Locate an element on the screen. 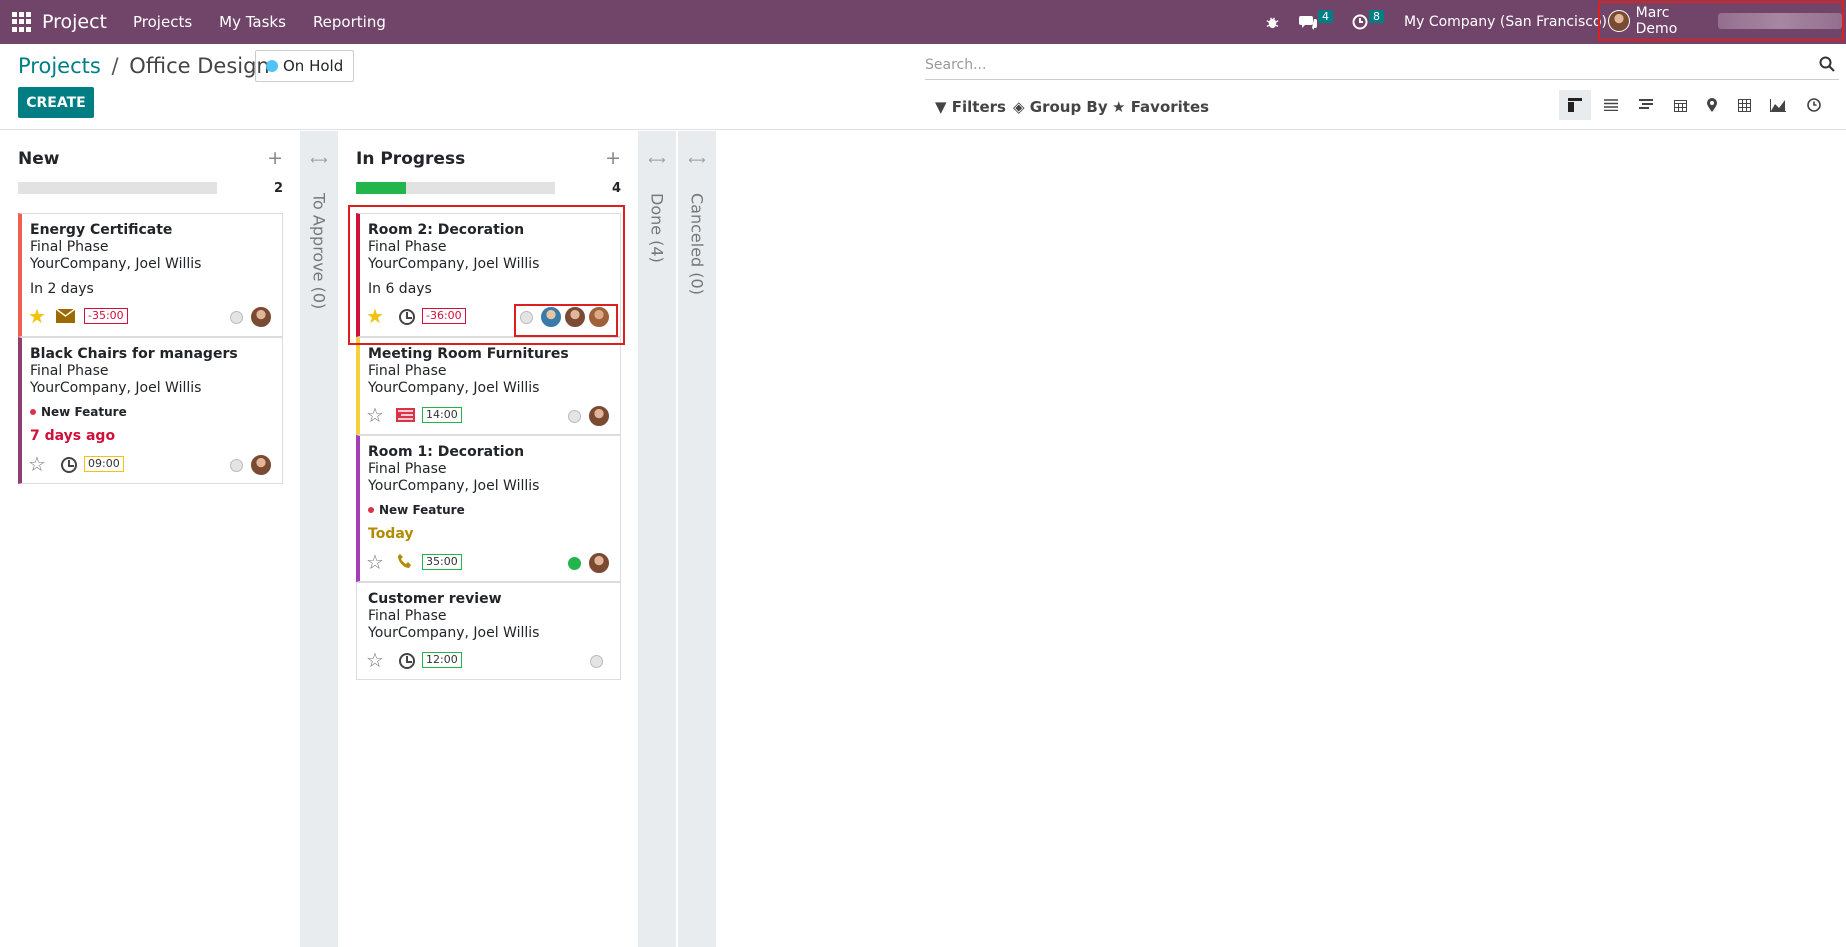  menu-my-tasks: My Tasks is located at coordinates (252, 22).